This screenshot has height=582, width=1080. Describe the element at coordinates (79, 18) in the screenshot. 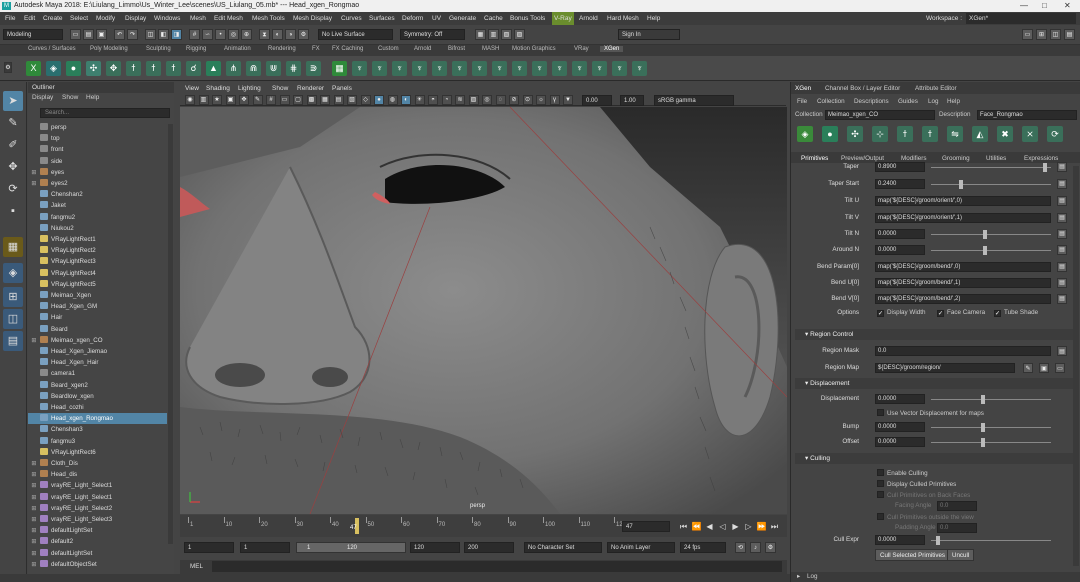

I see `menu-select: Select` at that location.